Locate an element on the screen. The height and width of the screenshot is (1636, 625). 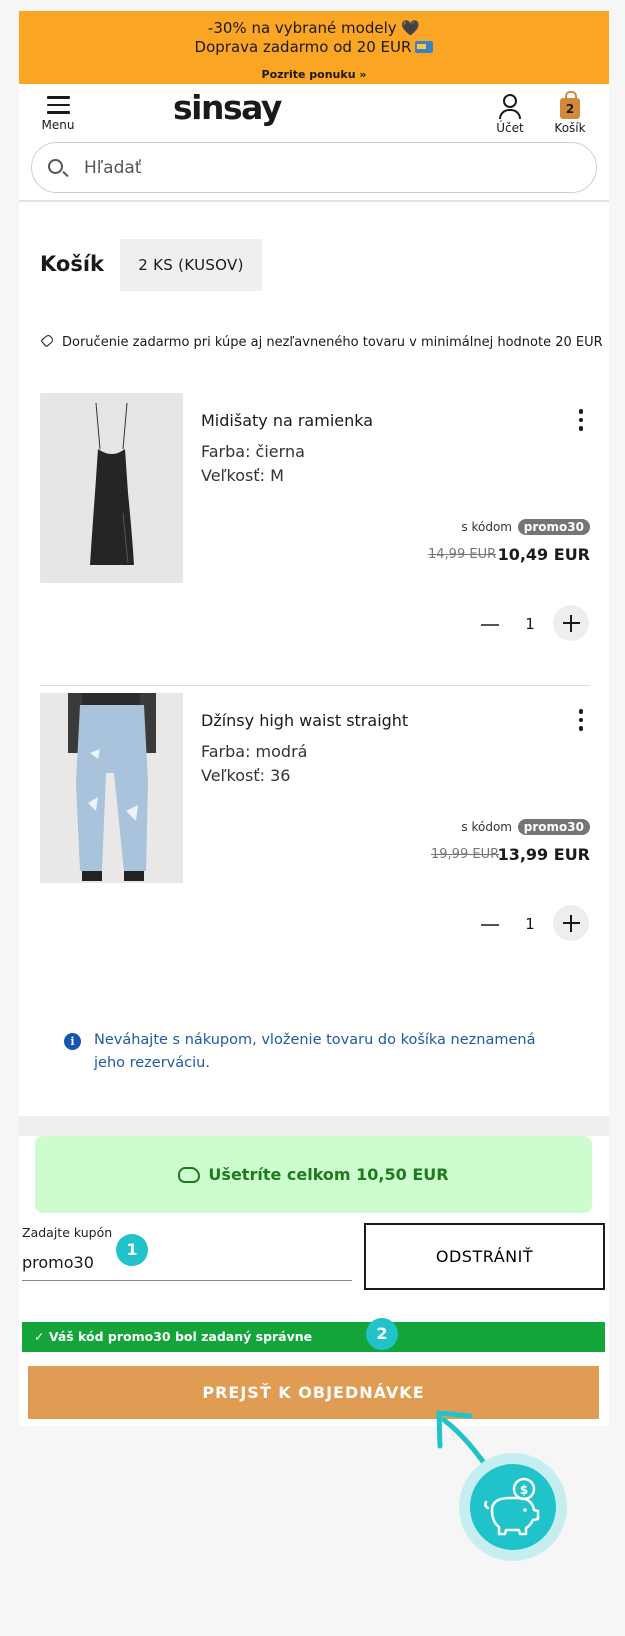
page-title: Košík is located at coordinates (72, 264).